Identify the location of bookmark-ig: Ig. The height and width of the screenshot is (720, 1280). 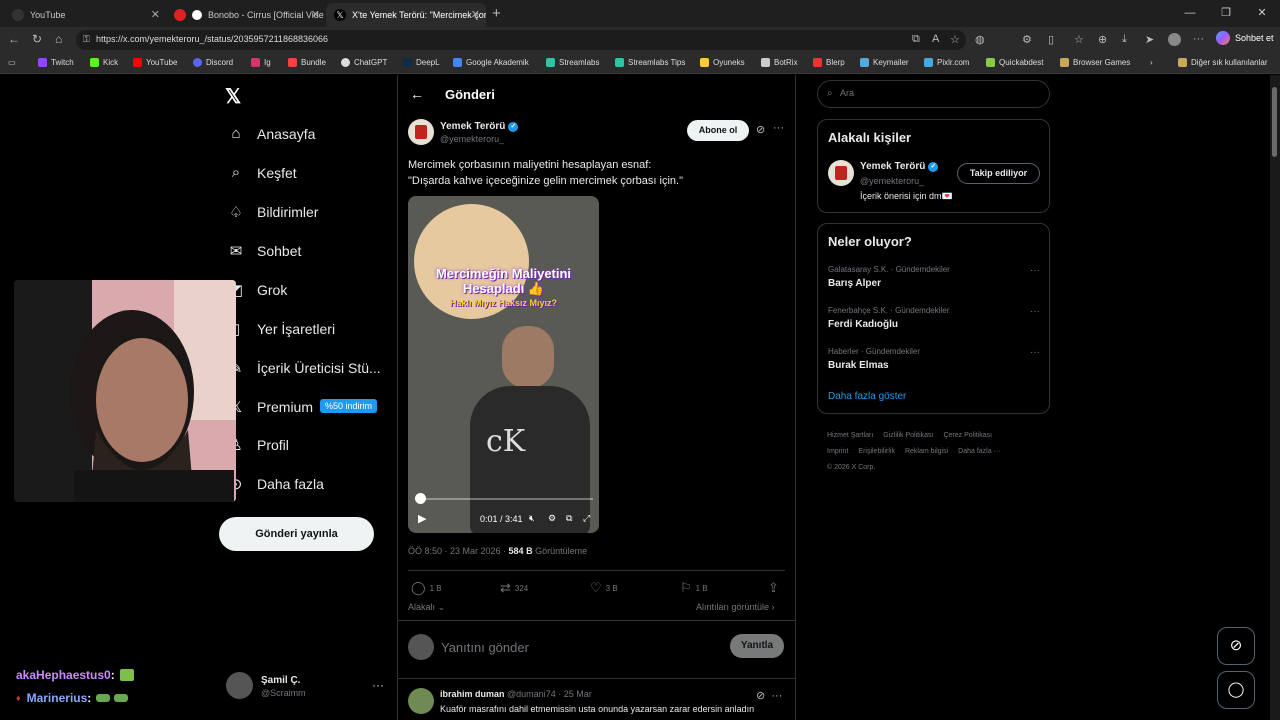
(261, 62).